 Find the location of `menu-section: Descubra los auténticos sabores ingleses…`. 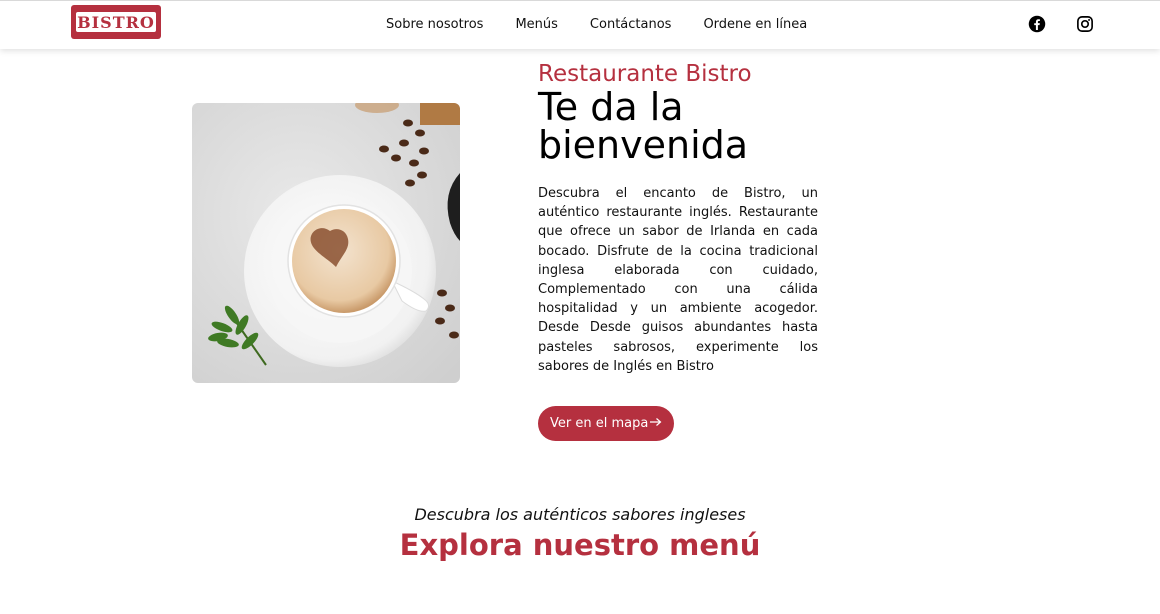

menu-section: Descubra los auténticos sabores ingleses… is located at coordinates (580, 533).